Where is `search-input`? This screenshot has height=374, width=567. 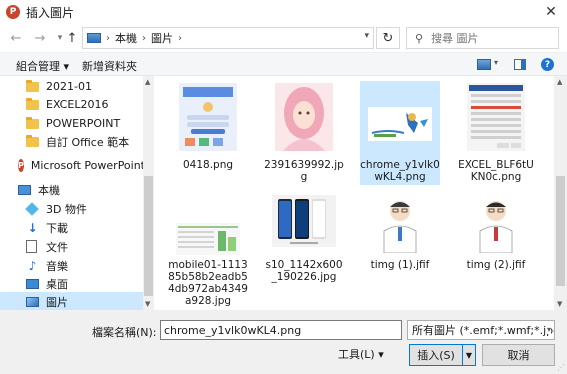
search-input is located at coordinates (486, 38).